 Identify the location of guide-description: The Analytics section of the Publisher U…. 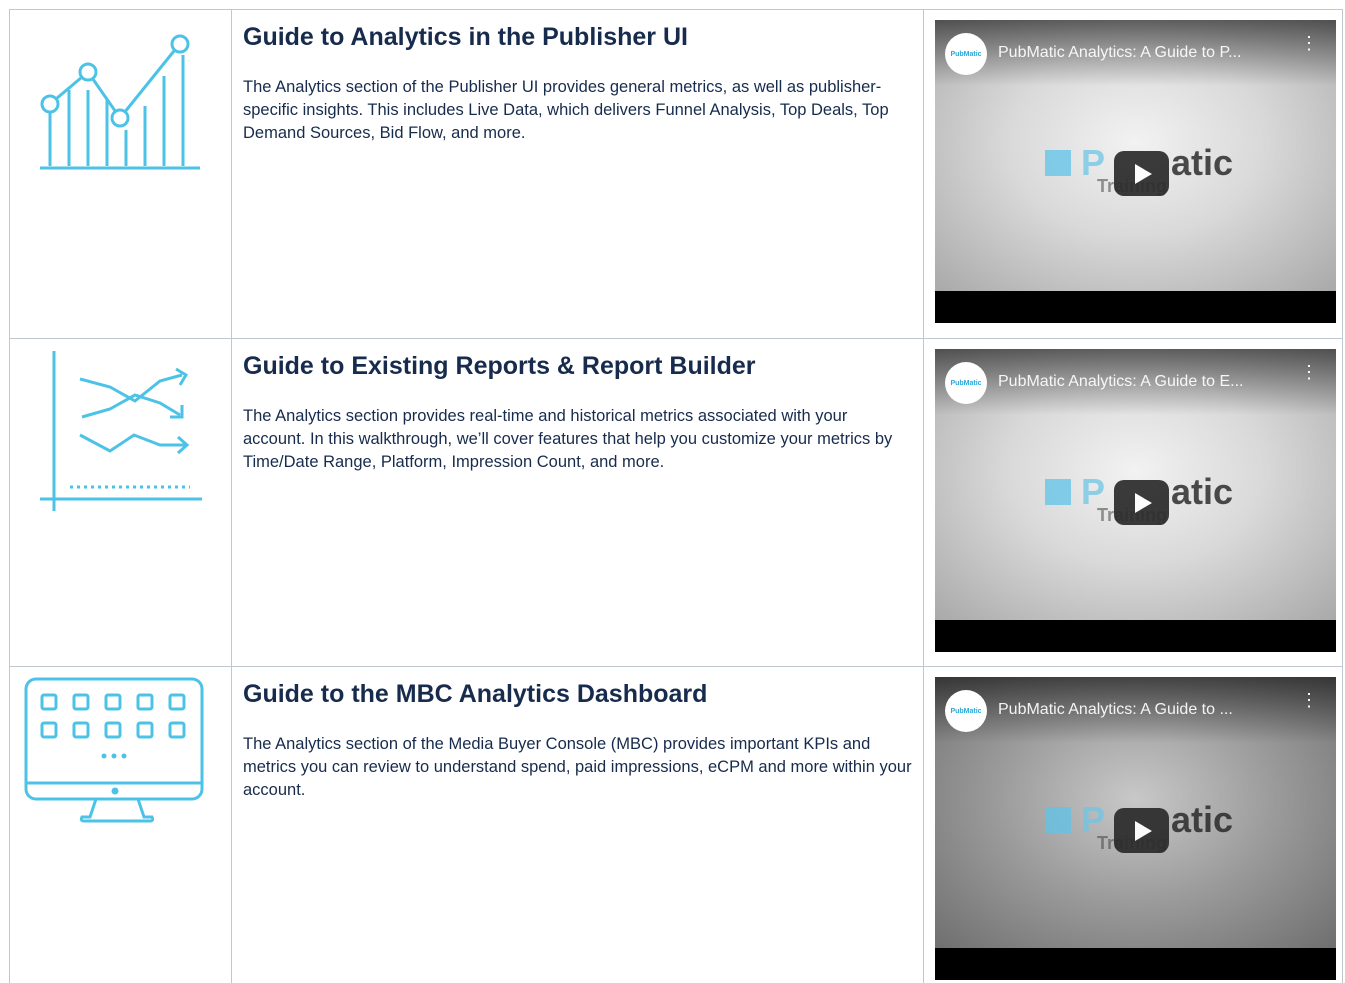
(566, 110).